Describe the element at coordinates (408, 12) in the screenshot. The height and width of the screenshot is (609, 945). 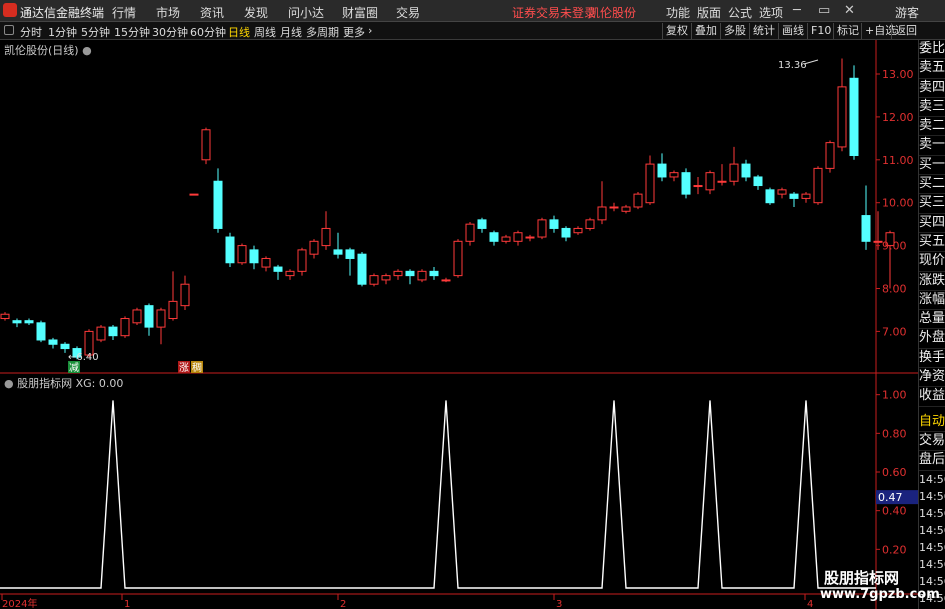
I see `menu-trade: 交易` at that location.